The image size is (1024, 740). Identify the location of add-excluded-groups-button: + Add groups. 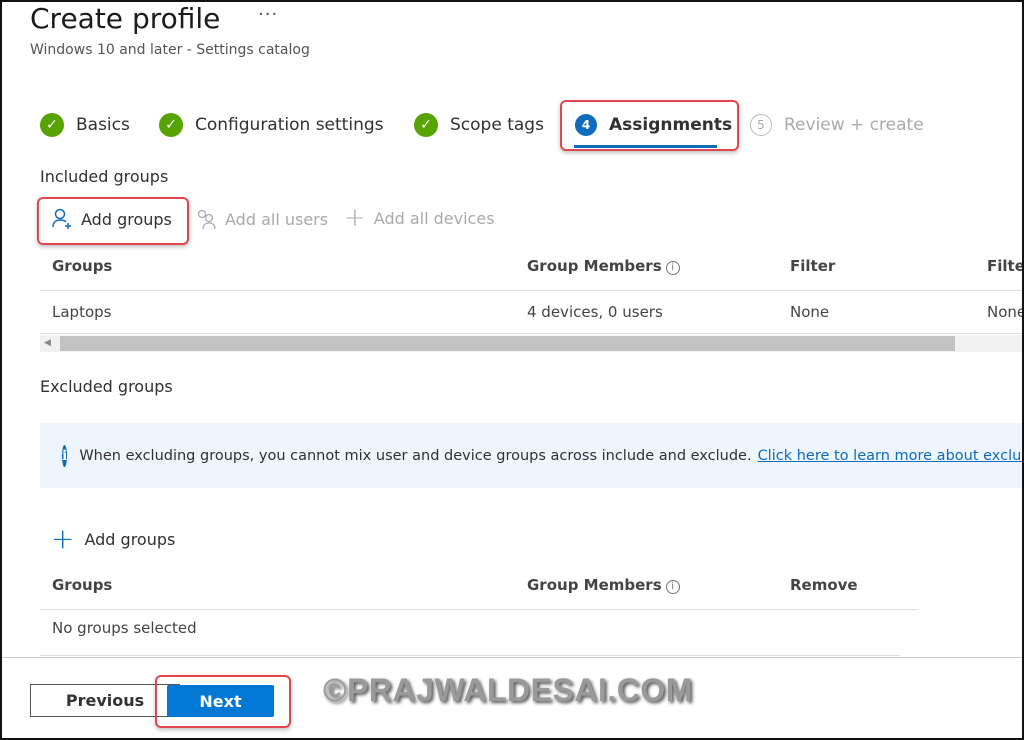
(113, 538).